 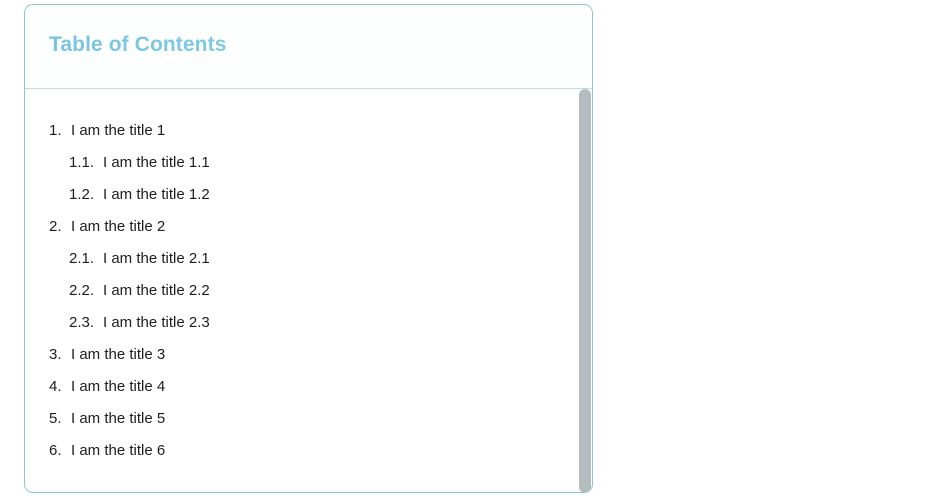 What do you see at coordinates (308, 131) in the screenshot?
I see `toc-item: 1. I am the title 1` at bounding box center [308, 131].